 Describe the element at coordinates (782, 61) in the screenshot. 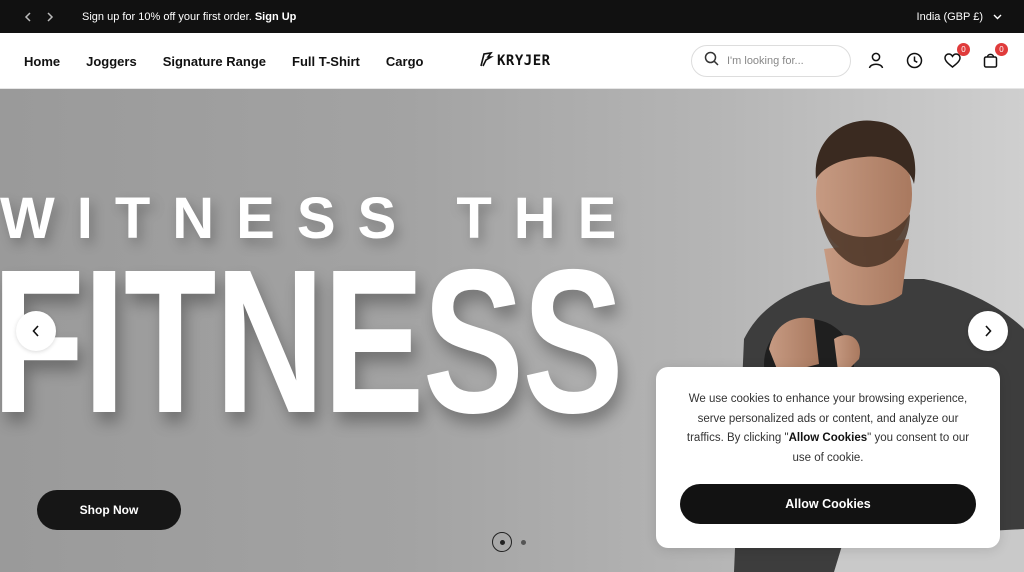

I see `search-input` at that location.